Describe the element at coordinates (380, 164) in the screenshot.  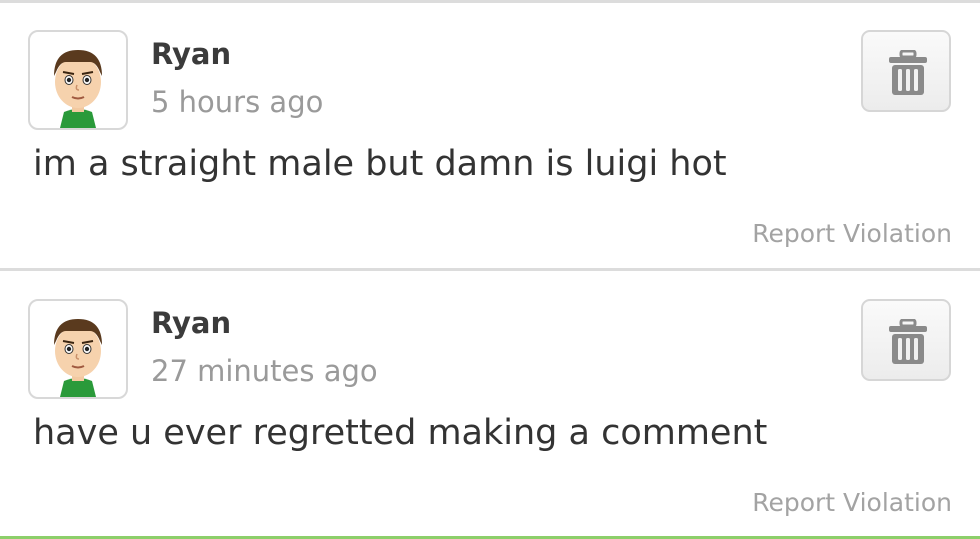
I see `comment-text: im a straight male but damn is luigi hot` at that location.